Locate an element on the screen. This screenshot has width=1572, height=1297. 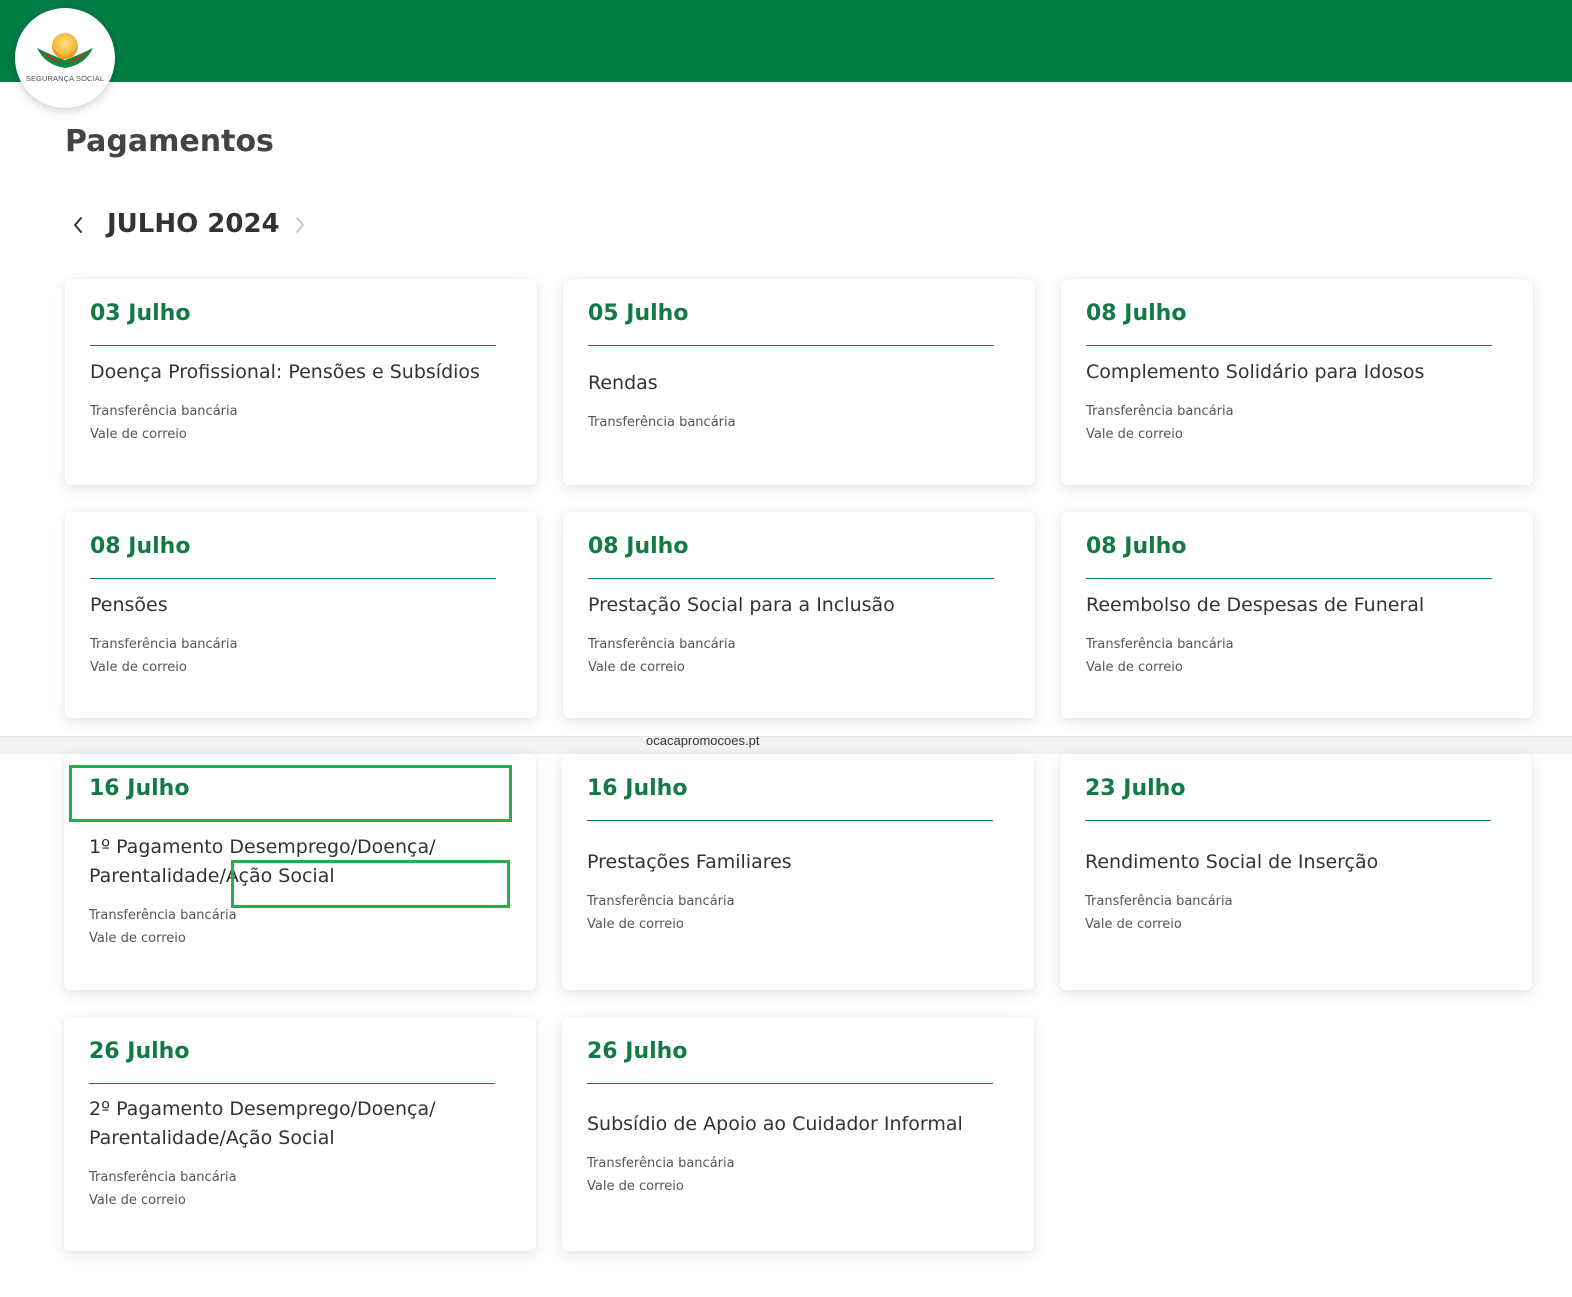
previous-month-button is located at coordinates (78, 225).